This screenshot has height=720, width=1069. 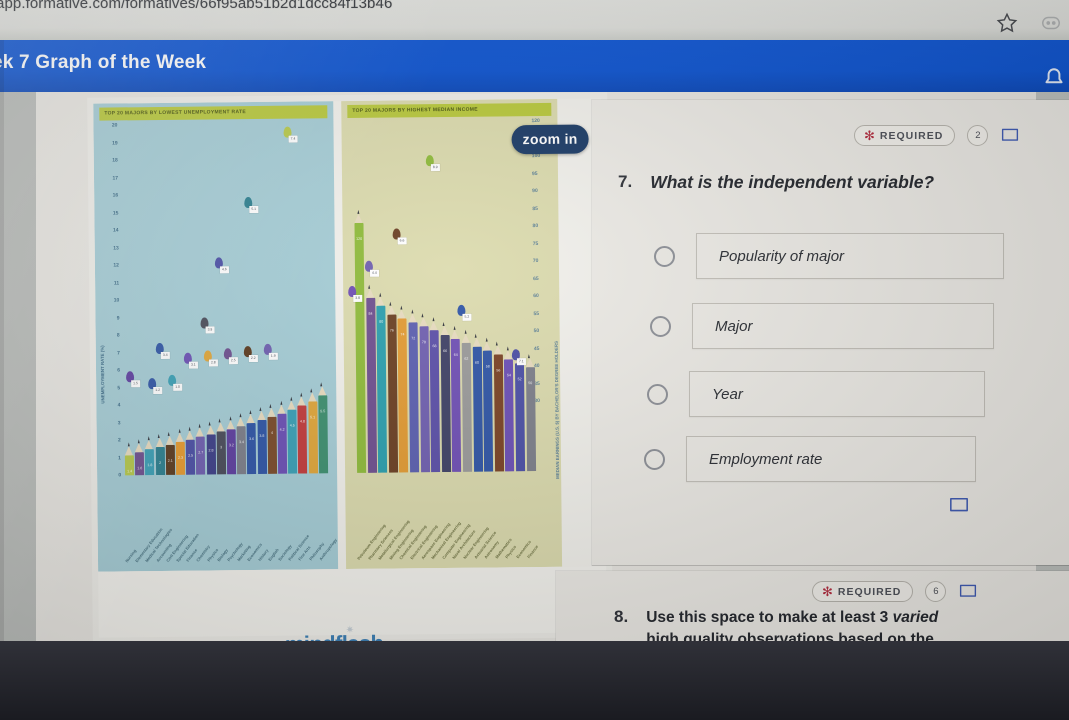 I want to click on option-label-1: Major, so click(x=734, y=326).